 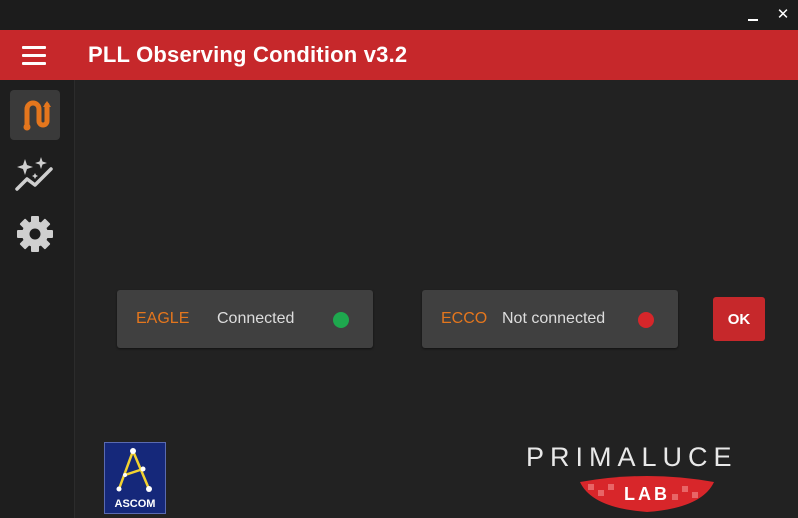 I want to click on device-card-eagle: EAGLE Connected, so click(x=245, y=319).